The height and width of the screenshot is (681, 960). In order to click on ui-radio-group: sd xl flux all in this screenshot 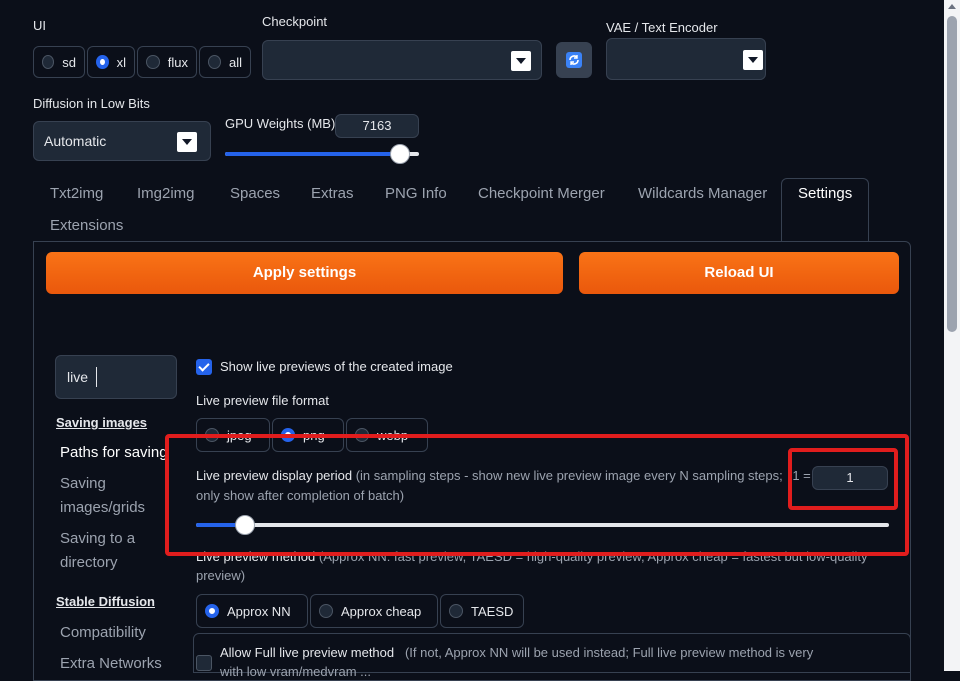, I will do `click(142, 62)`.